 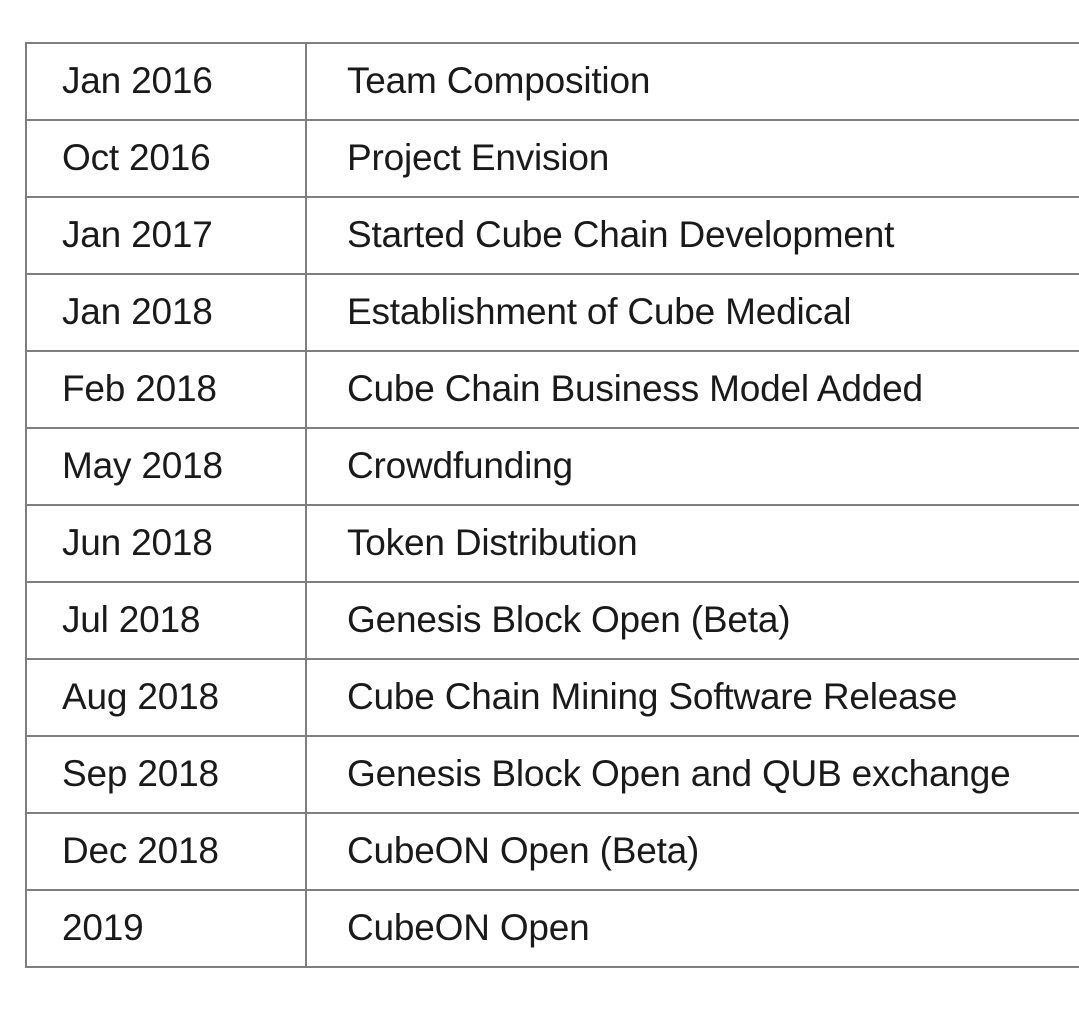 What do you see at coordinates (692, 851) in the screenshot?
I see `roadmap-event-cell: CubeON Open (Beta)` at bounding box center [692, 851].